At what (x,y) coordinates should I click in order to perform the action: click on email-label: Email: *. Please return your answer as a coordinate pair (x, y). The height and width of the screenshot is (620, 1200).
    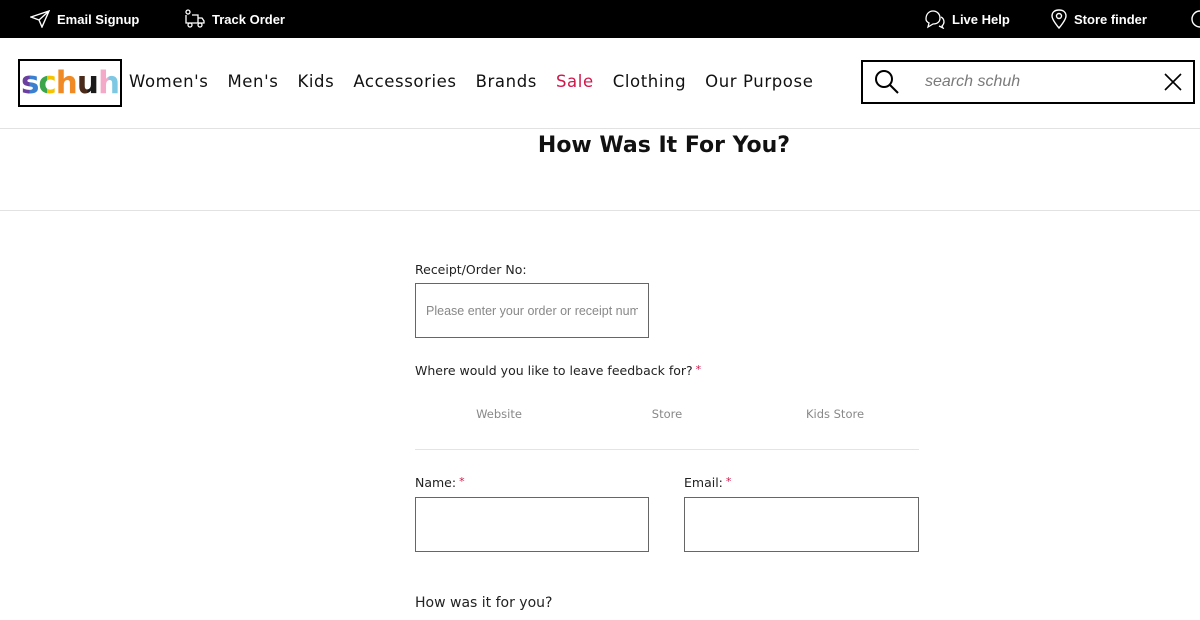
    Looking at the image, I should click on (707, 482).